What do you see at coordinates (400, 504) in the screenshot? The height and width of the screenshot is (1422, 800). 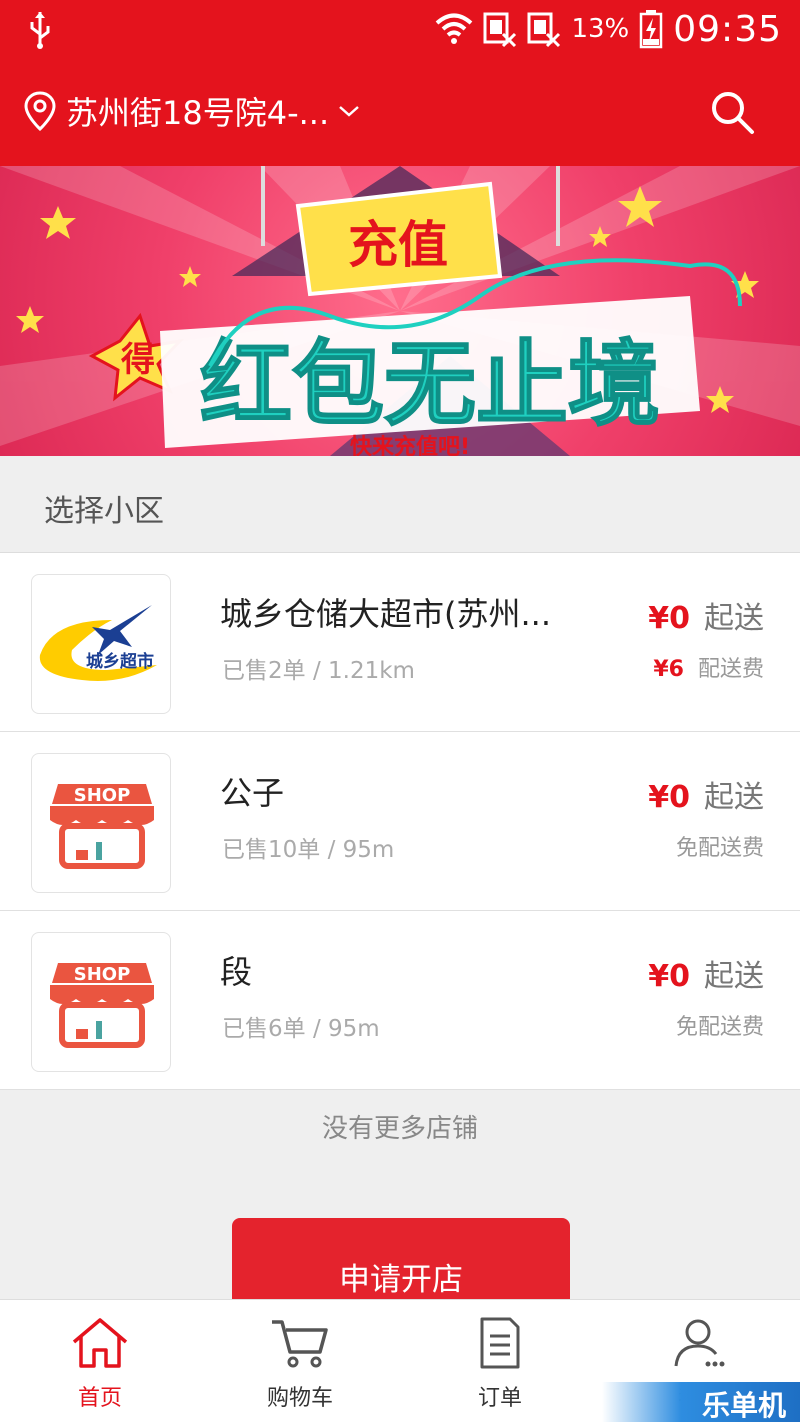 I see `section-header: 选择小区` at bounding box center [400, 504].